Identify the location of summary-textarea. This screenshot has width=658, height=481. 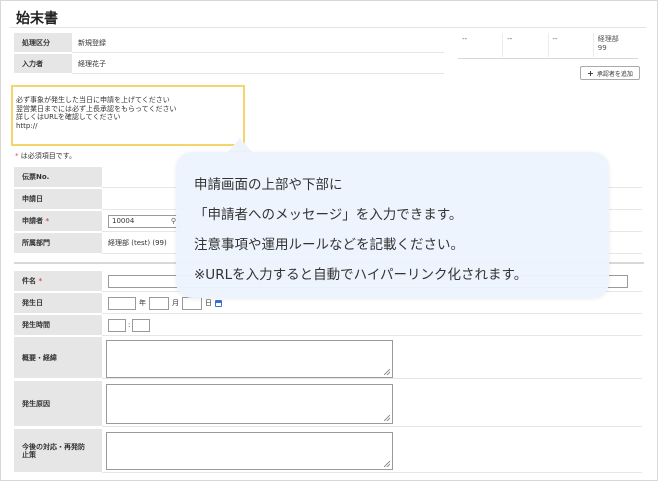
(249, 359).